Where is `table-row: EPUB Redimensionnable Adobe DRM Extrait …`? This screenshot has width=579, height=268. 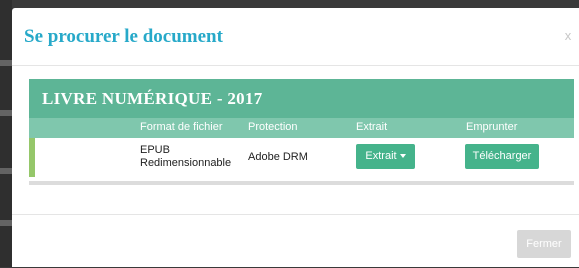
table-row: EPUB Redimensionnable Adobe DRM Extrait … is located at coordinates (301, 157).